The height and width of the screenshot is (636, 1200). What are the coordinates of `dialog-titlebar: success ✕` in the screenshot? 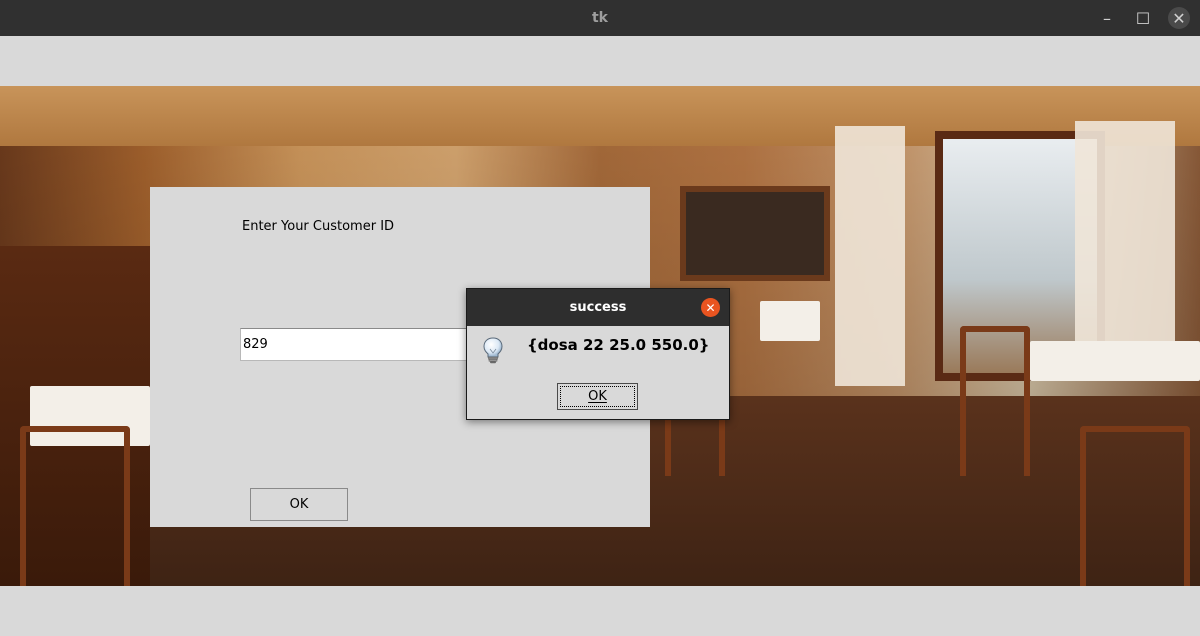 It's located at (598, 307).